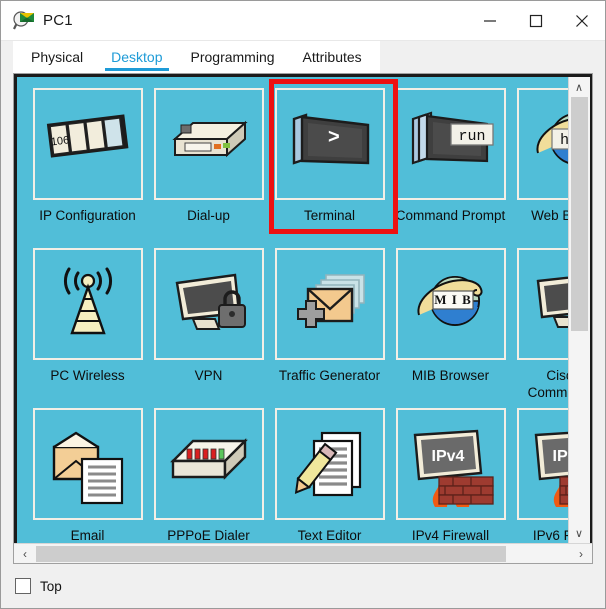  I want to click on desktop-item-traffic-generator: Traffic Generator, so click(329, 323).